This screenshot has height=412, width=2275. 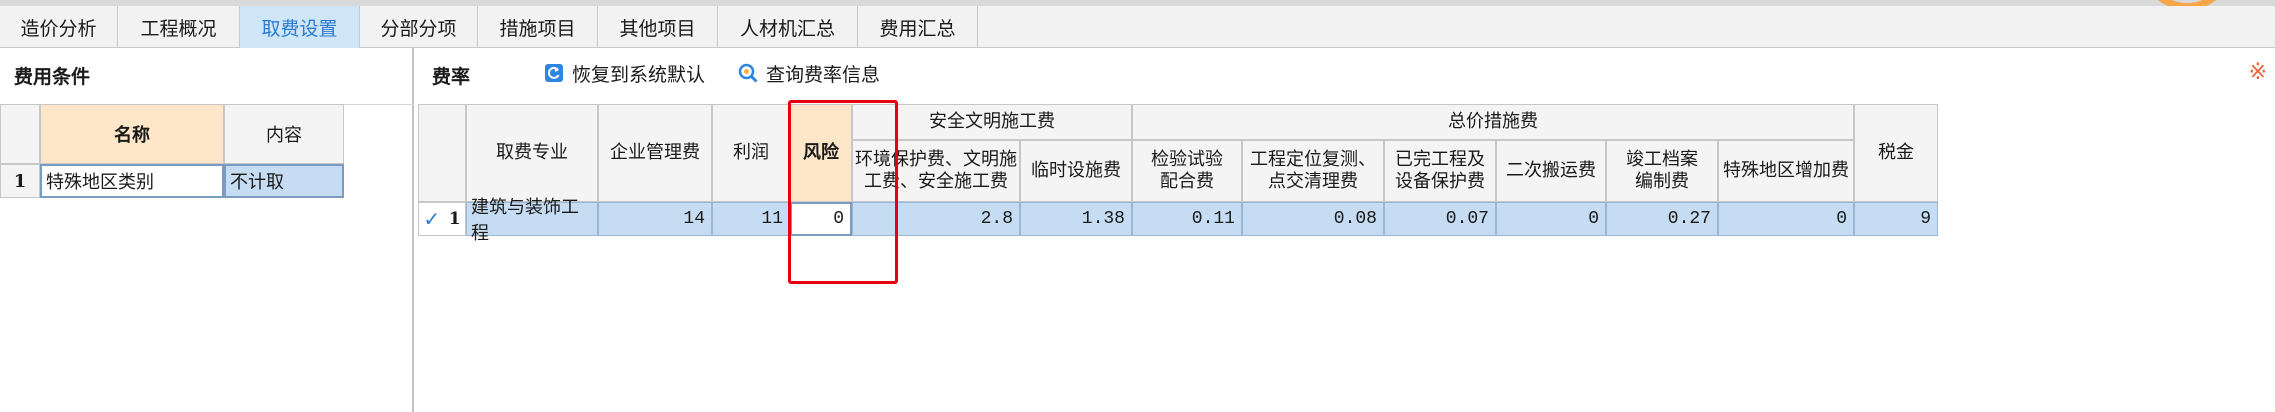 I want to click on query-rate-label: 查询费率信息, so click(x=823, y=74).